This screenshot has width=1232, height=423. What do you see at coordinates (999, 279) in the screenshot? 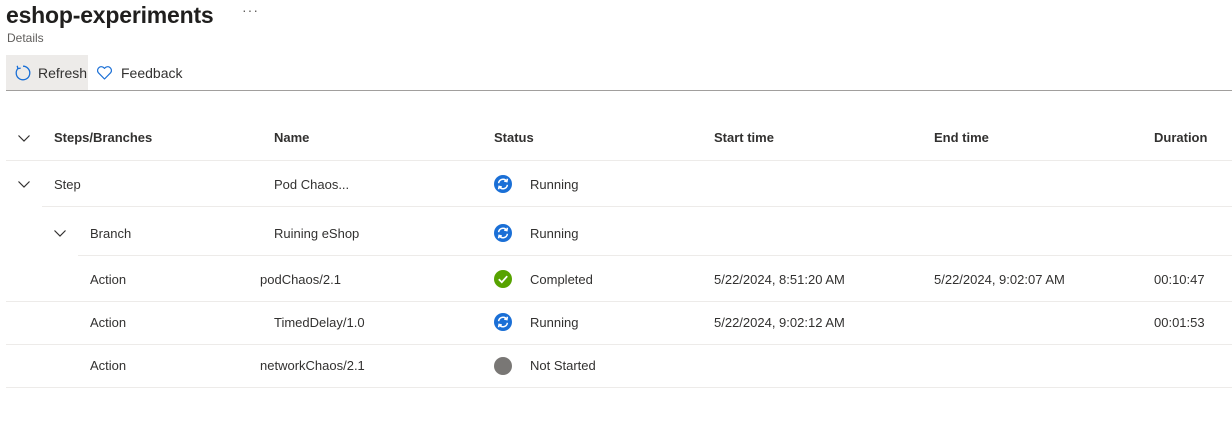
I see `row-end-time: 5/22/2024, 9:02:07 AM` at bounding box center [999, 279].